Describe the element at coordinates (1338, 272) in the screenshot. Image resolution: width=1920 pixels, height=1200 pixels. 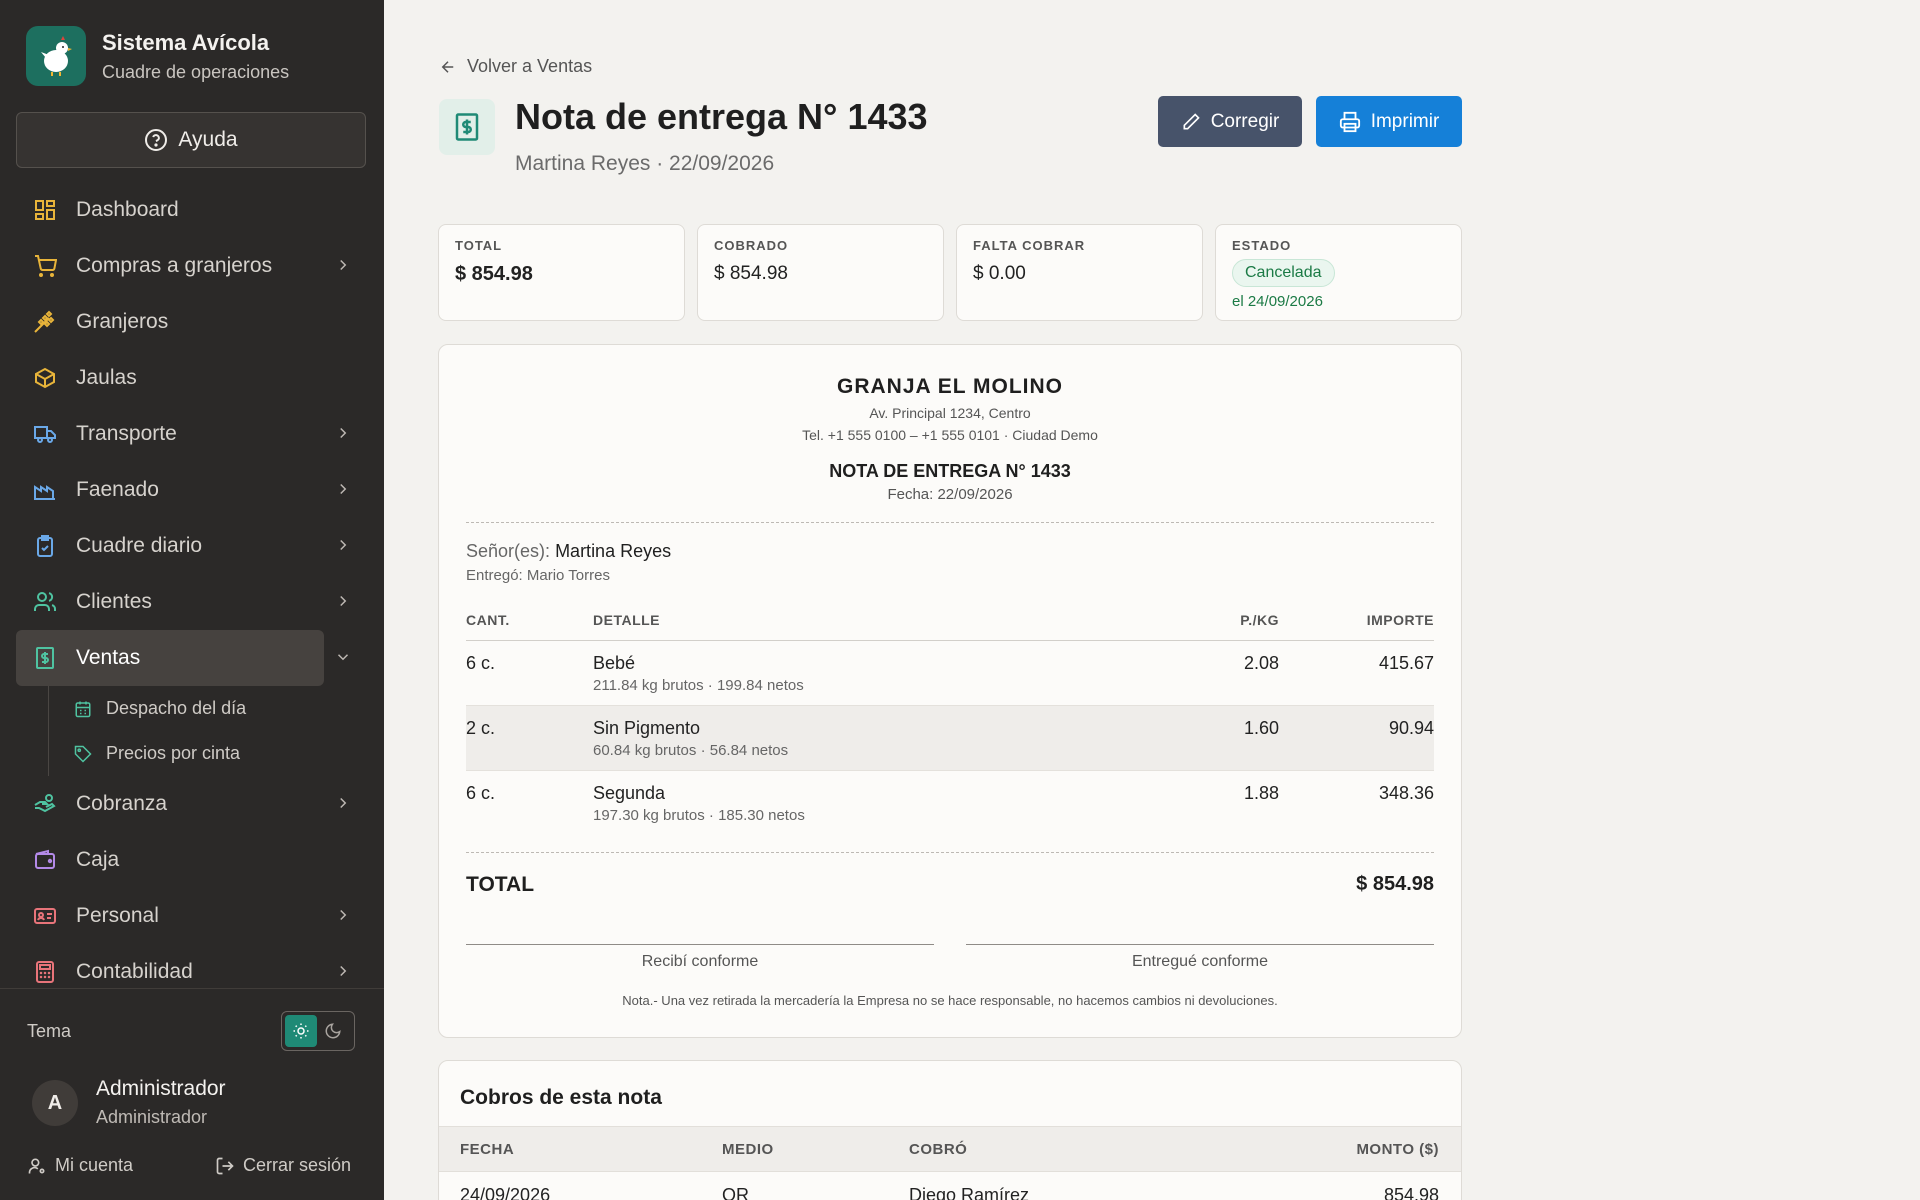
I see `stat-estado: ESTADO Cancelada el 24/09/2026` at that location.